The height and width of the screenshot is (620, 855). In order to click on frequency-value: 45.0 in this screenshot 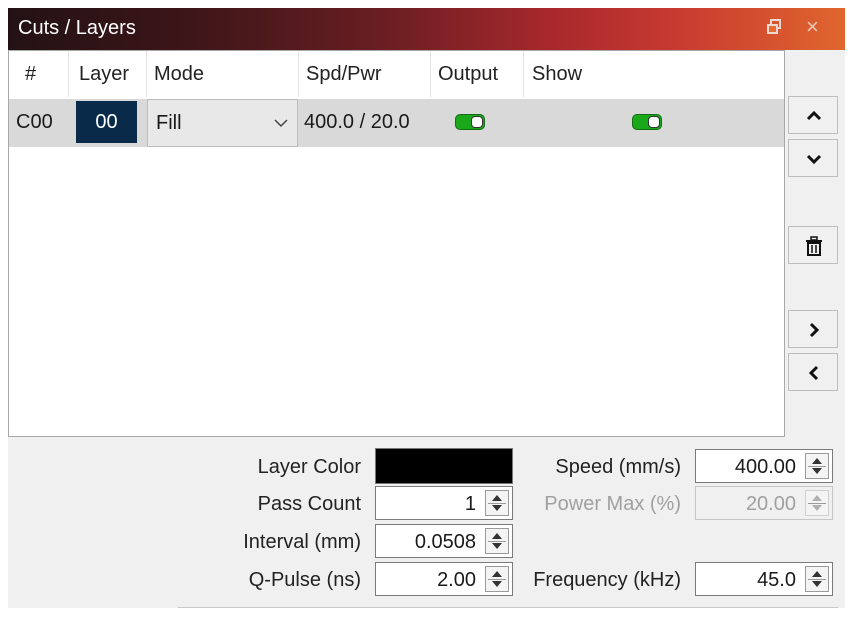, I will do `click(776, 580)`.